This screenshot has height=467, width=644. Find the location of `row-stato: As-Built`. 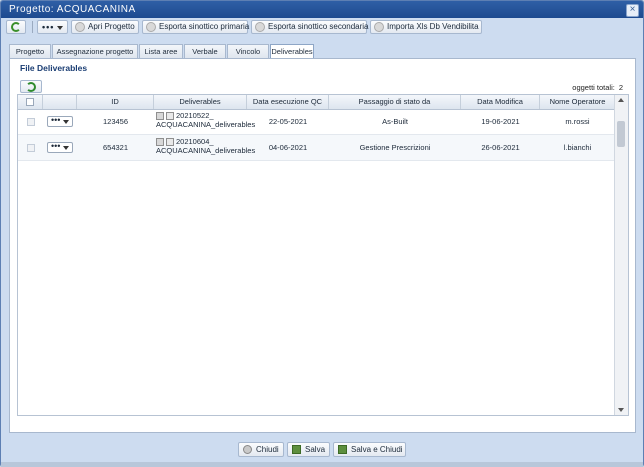

row-stato: As-Built is located at coordinates (395, 121).